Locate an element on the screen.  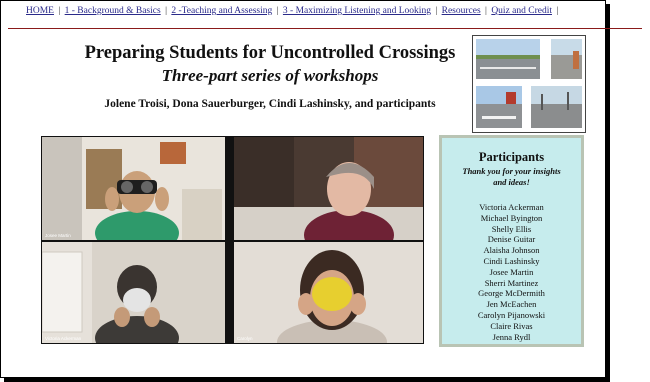
video-tile-4: Carolyn is located at coordinates (328, 292).